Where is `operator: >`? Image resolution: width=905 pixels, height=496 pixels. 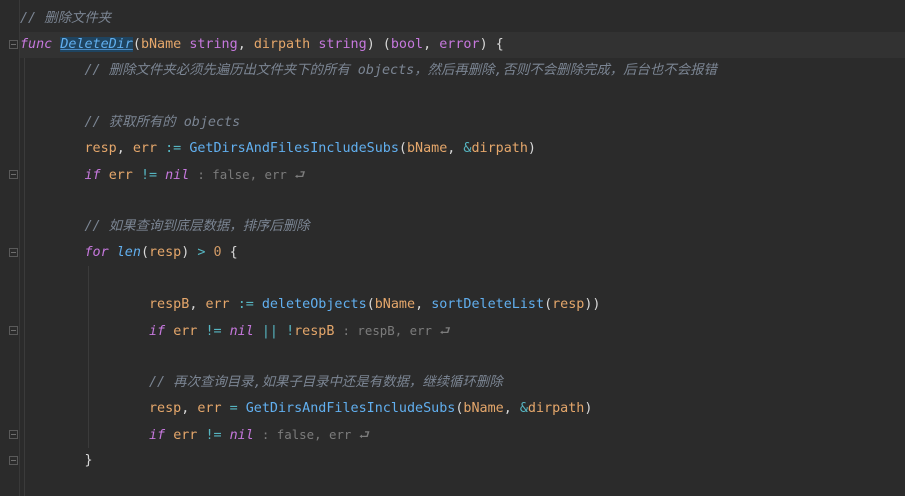 operator: > is located at coordinates (201, 252).